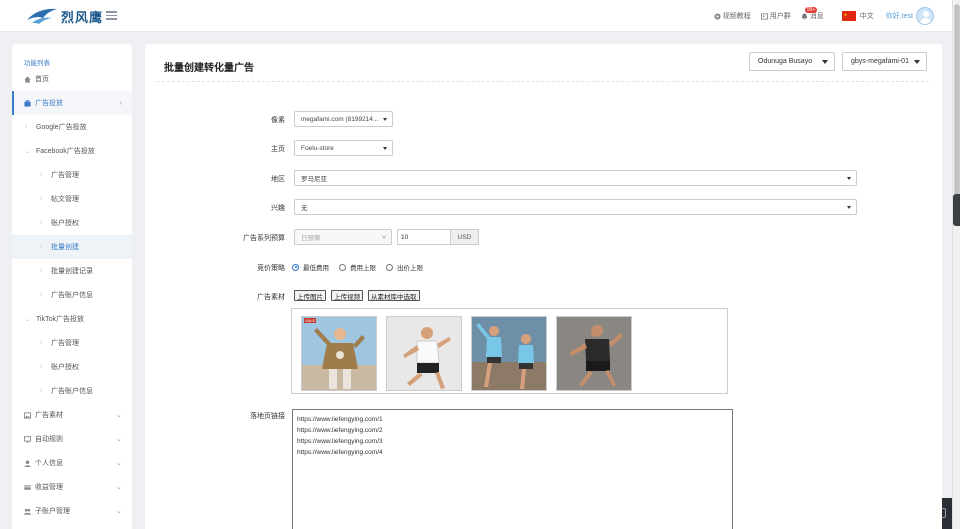  I want to click on homepage-select: Foelu-store, so click(343, 148).